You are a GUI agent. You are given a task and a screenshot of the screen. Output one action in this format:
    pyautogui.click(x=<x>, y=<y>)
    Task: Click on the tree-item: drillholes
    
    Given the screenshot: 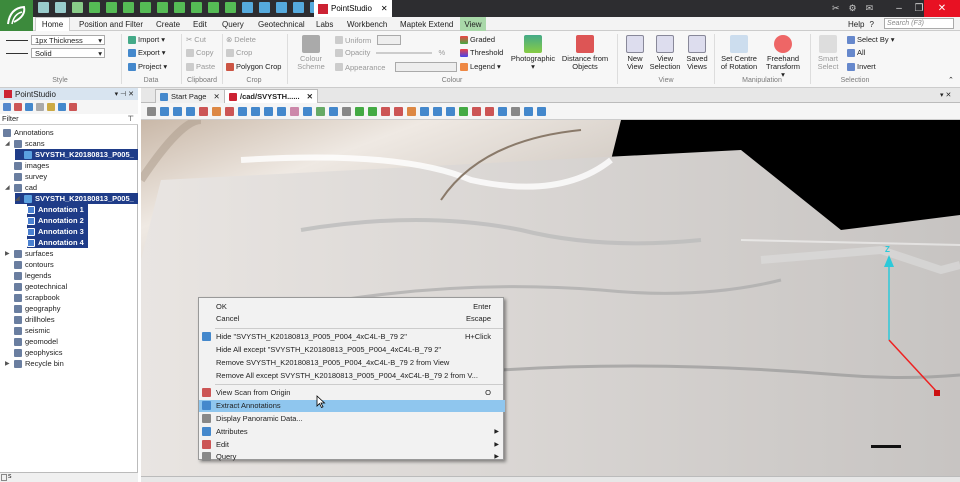 What is the action you would take?
    pyautogui.click(x=30, y=319)
    